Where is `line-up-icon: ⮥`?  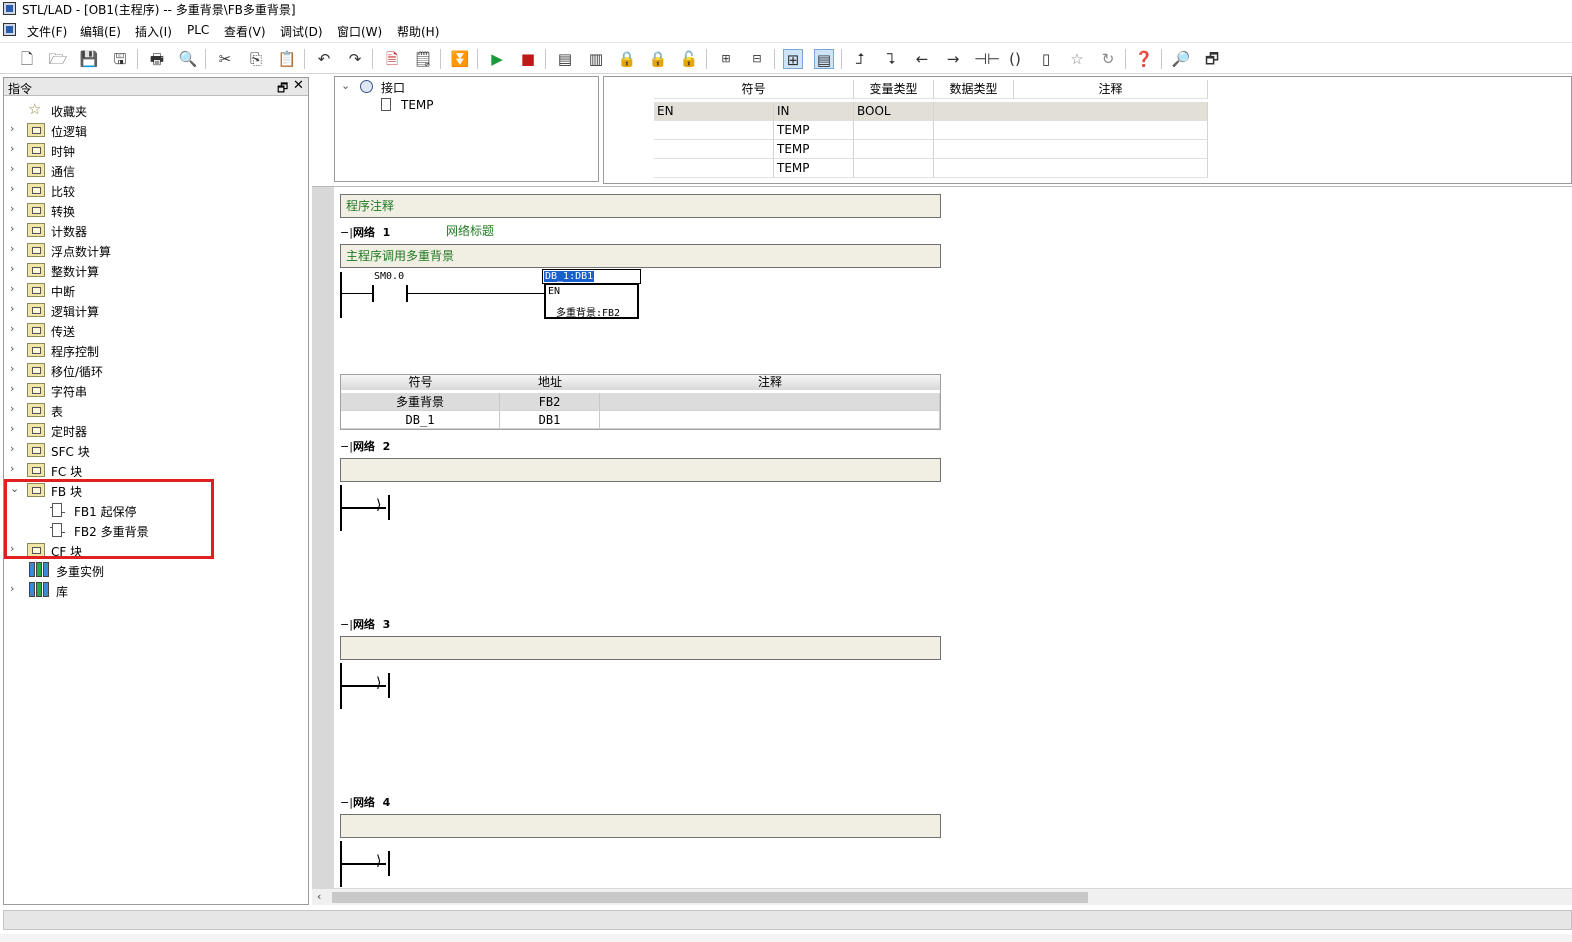 line-up-icon: ⮥ is located at coordinates (860, 59).